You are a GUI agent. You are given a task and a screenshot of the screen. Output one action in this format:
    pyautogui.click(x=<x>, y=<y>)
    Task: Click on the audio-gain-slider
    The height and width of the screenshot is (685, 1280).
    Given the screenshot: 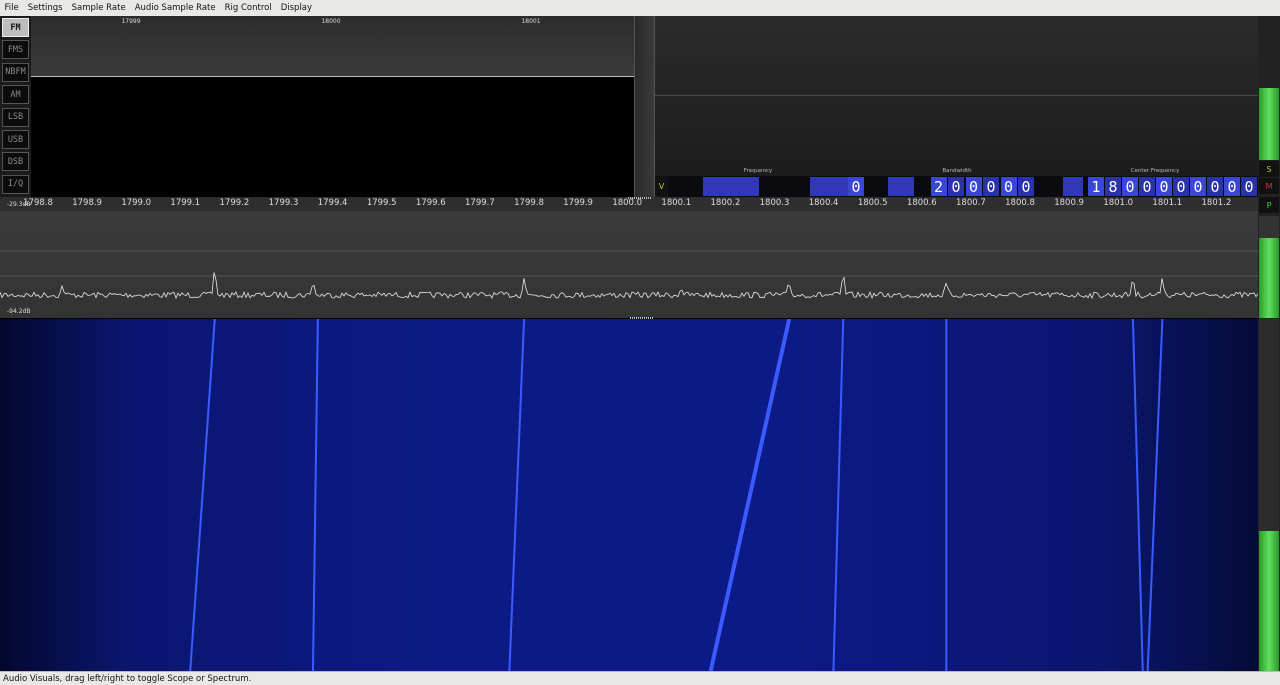 What is the action you would take?
    pyautogui.click(x=644, y=106)
    